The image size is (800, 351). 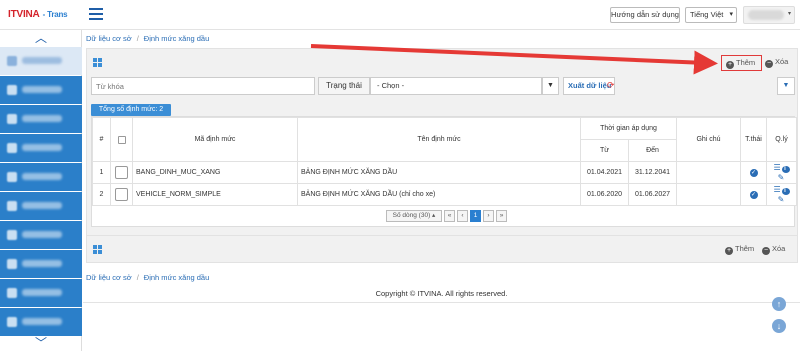 What do you see at coordinates (414, 216) in the screenshot?
I see `rows-per-page-select: Số dòng (30) ▴` at bounding box center [414, 216].